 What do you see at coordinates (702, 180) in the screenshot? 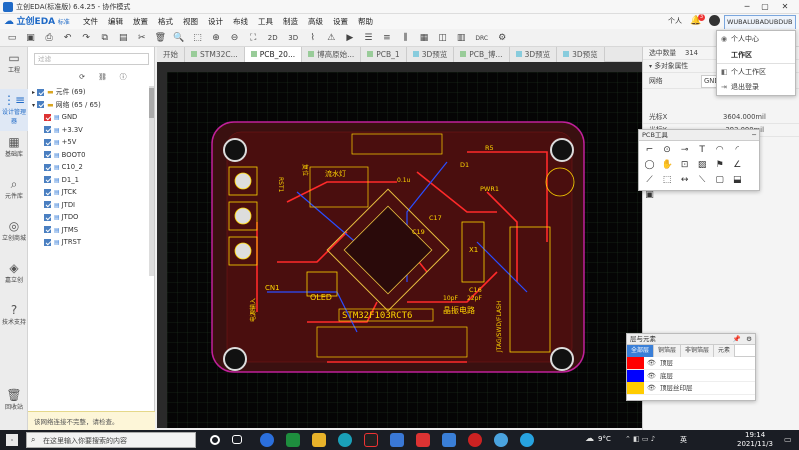
I see `measure-tool-icon: ⟍` at bounding box center [702, 180].